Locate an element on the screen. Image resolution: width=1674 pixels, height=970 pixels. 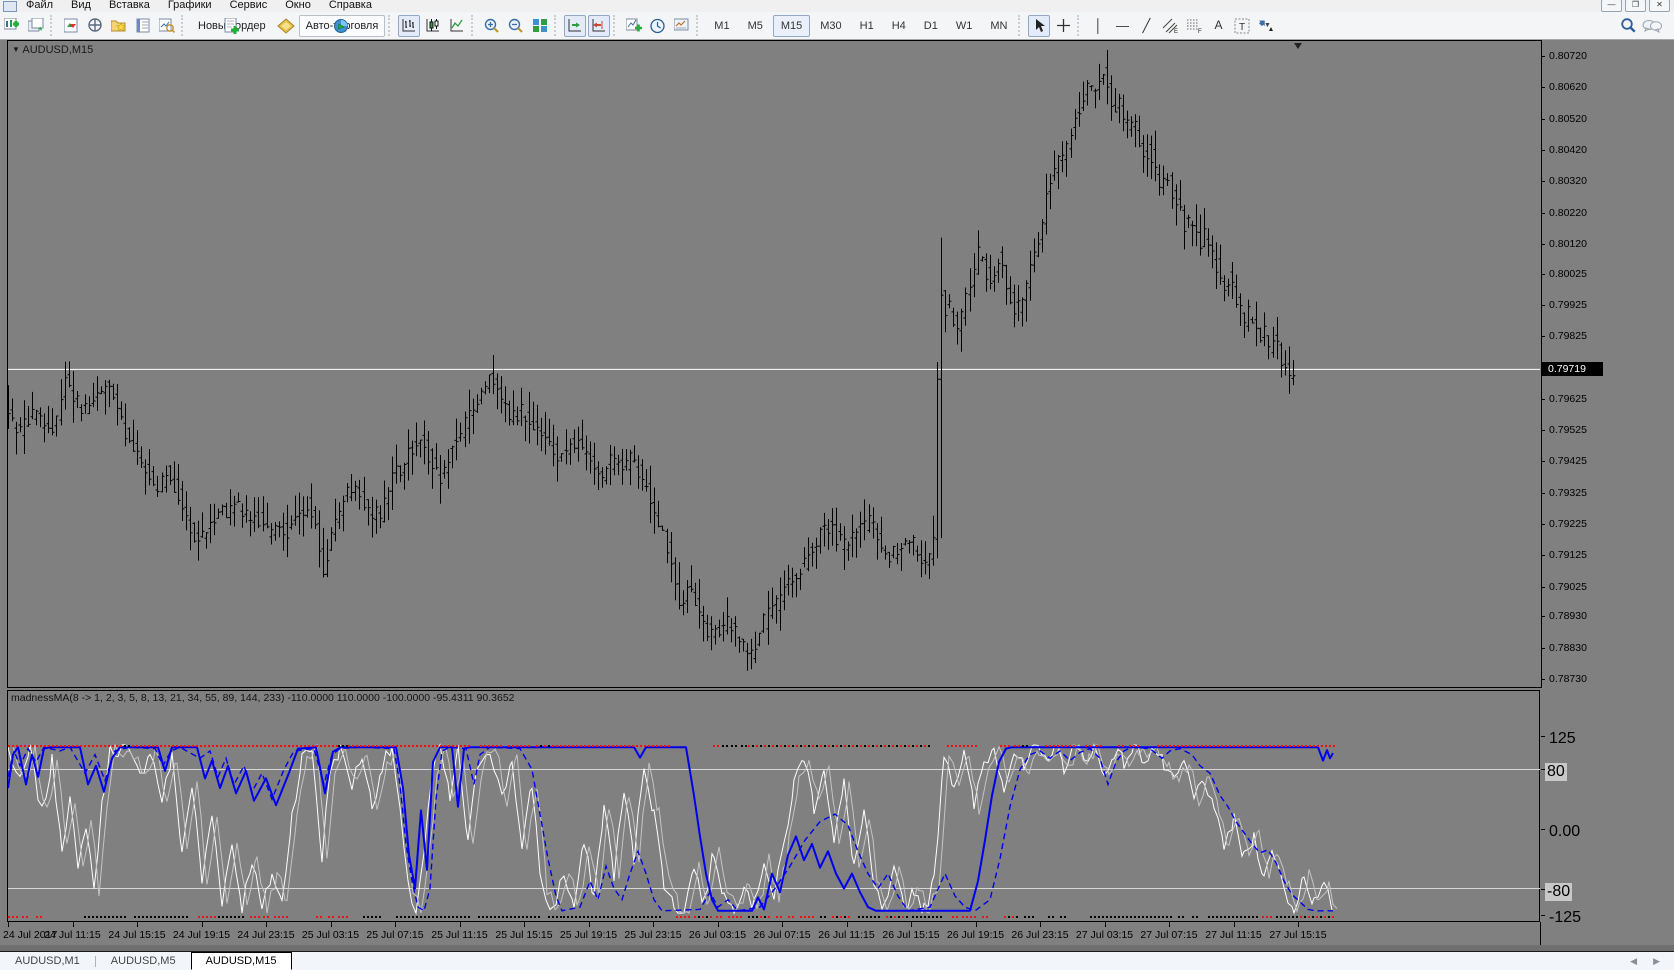
search-button is located at coordinates (1628, 26).